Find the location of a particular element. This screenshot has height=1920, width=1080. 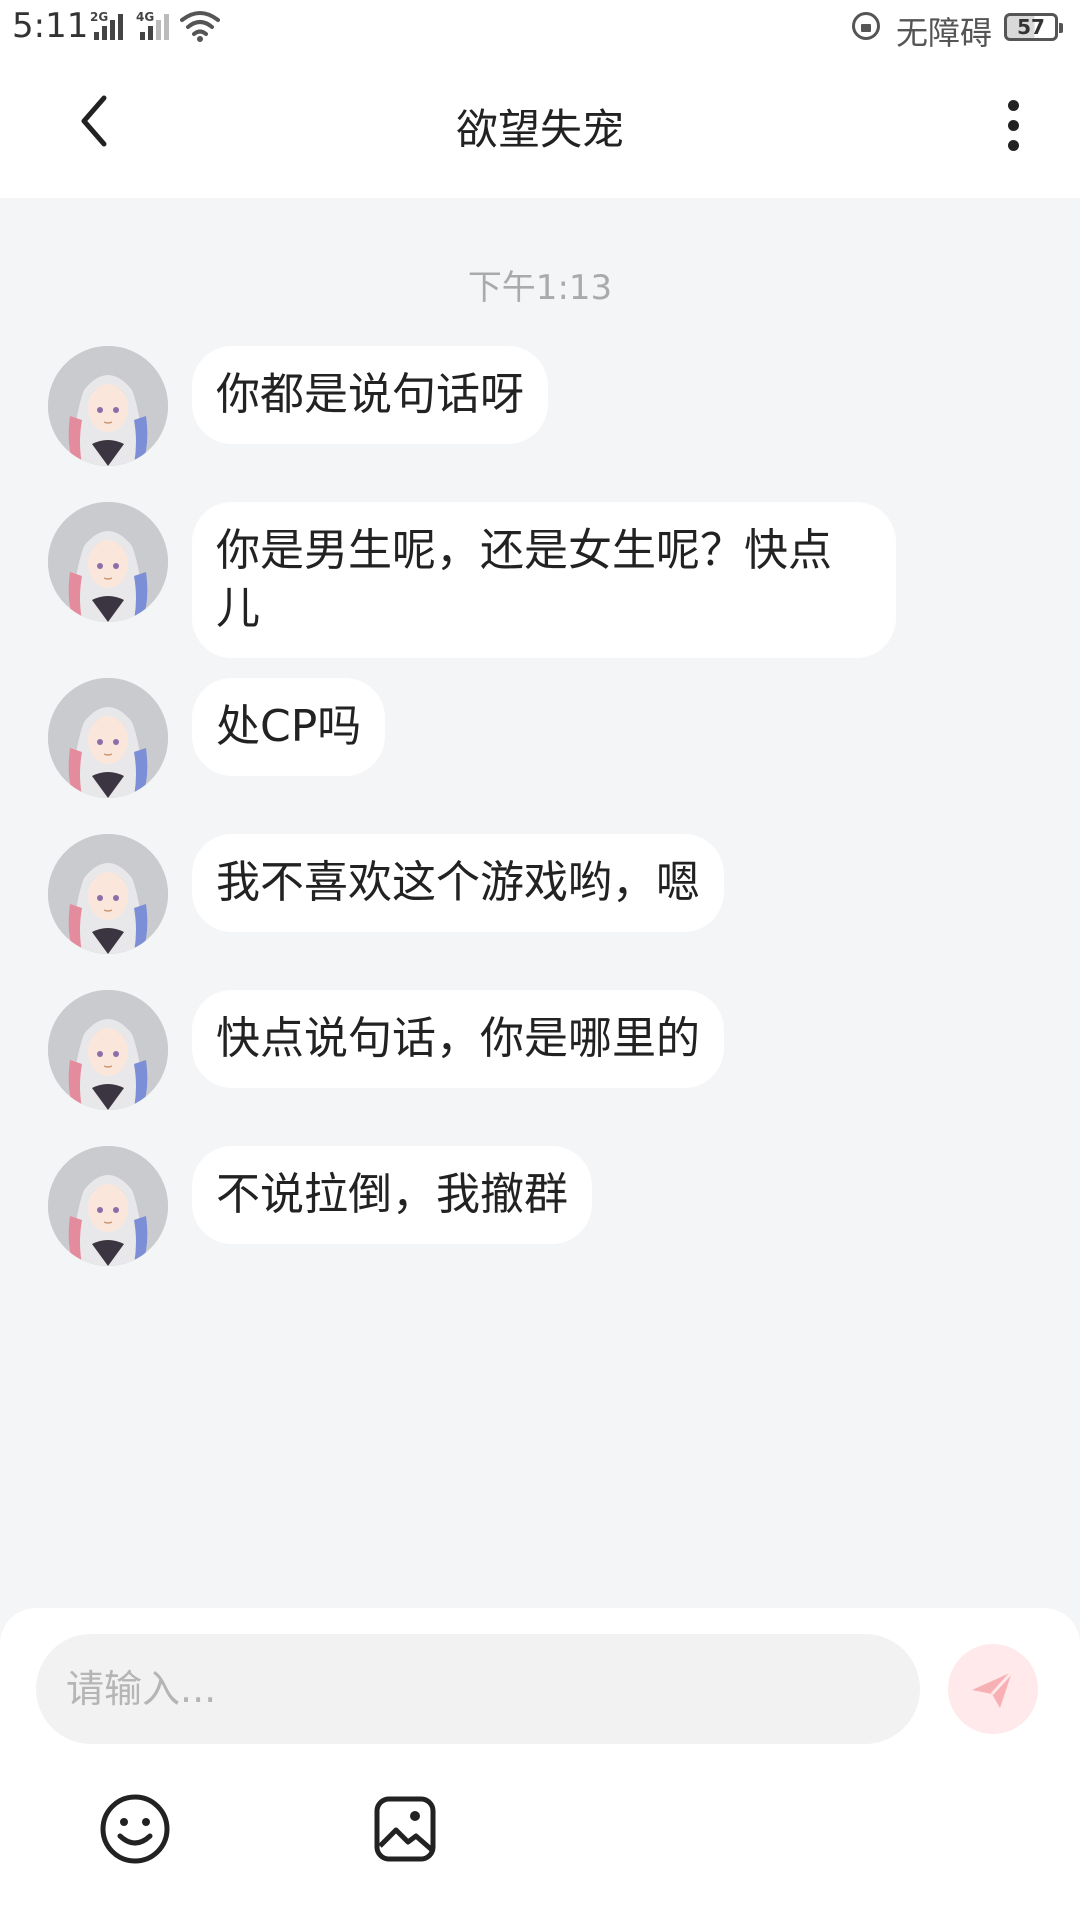

message-timestamp: 下午1:13 is located at coordinates (540, 288).